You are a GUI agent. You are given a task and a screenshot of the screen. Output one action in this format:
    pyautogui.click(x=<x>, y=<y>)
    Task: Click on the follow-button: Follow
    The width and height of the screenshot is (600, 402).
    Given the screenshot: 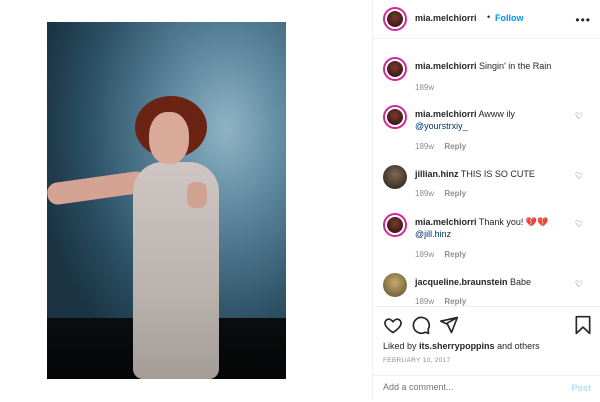 What is the action you would take?
    pyautogui.click(x=509, y=18)
    